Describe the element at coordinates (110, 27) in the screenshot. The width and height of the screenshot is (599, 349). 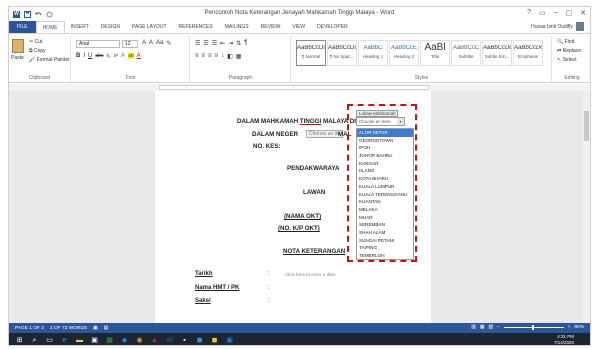
I see `tab-design: DESIGN` at that location.